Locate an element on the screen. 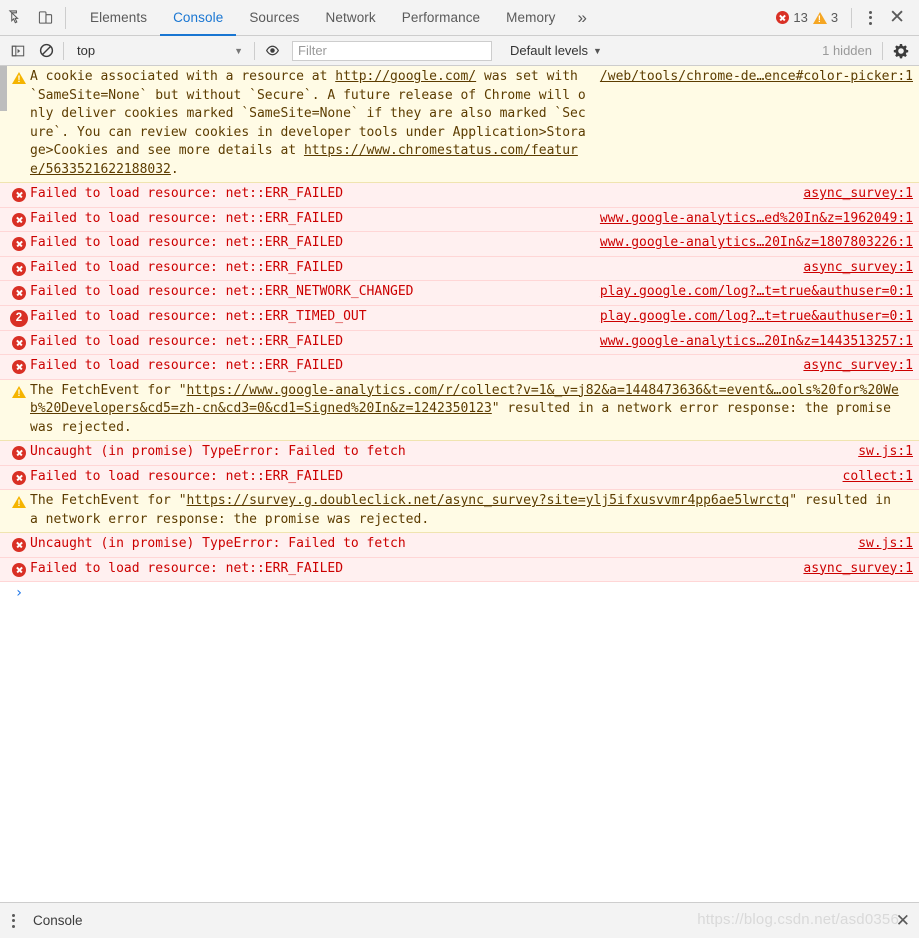  tab-memory: Memory is located at coordinates (530, 17).